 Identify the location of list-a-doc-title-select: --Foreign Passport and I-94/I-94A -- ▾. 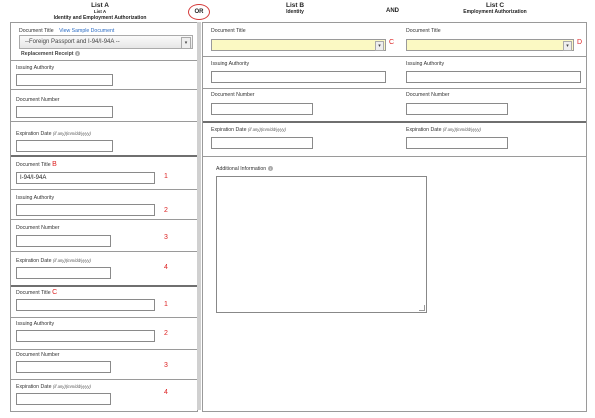
(106, 42).